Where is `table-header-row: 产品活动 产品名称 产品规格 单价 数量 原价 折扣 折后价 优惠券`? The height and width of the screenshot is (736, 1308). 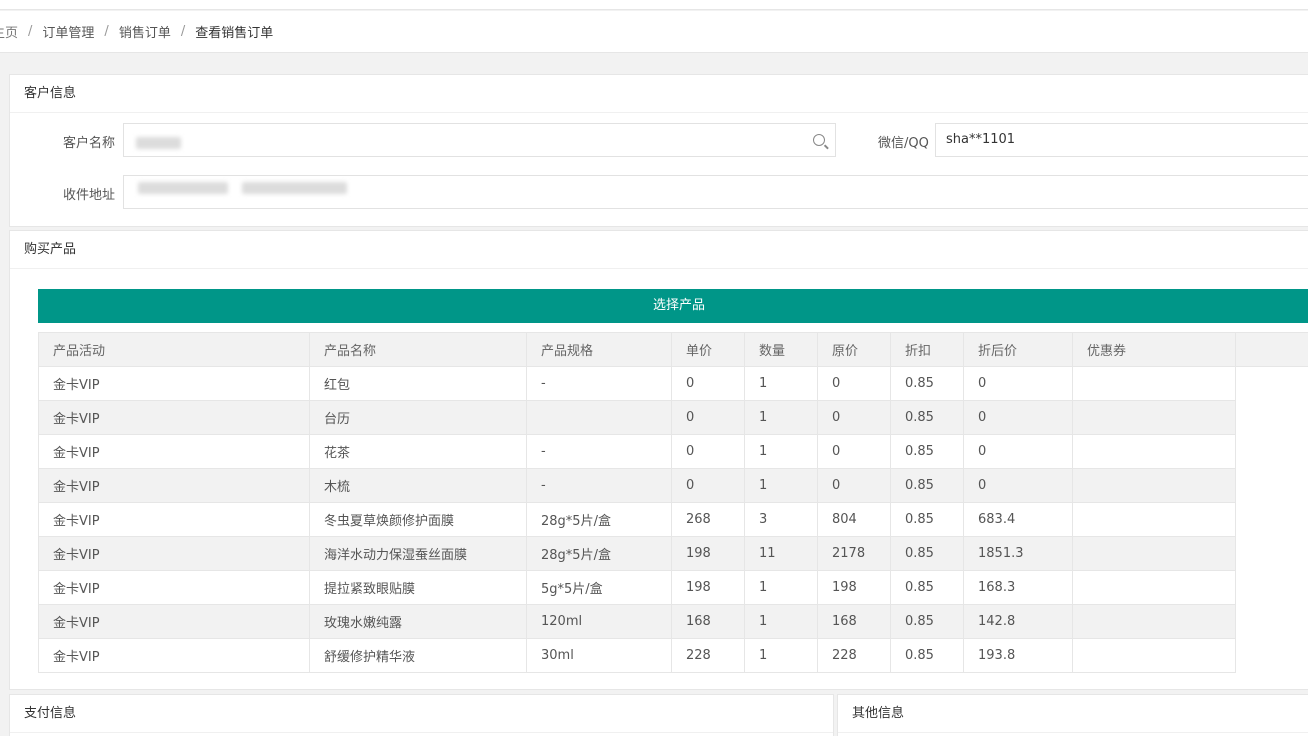
table-header-row: 产品活动 产品名称 产品规格 单价 数量 原价 折扣 折后价 优惠券 is located at coordinates (673, 349).